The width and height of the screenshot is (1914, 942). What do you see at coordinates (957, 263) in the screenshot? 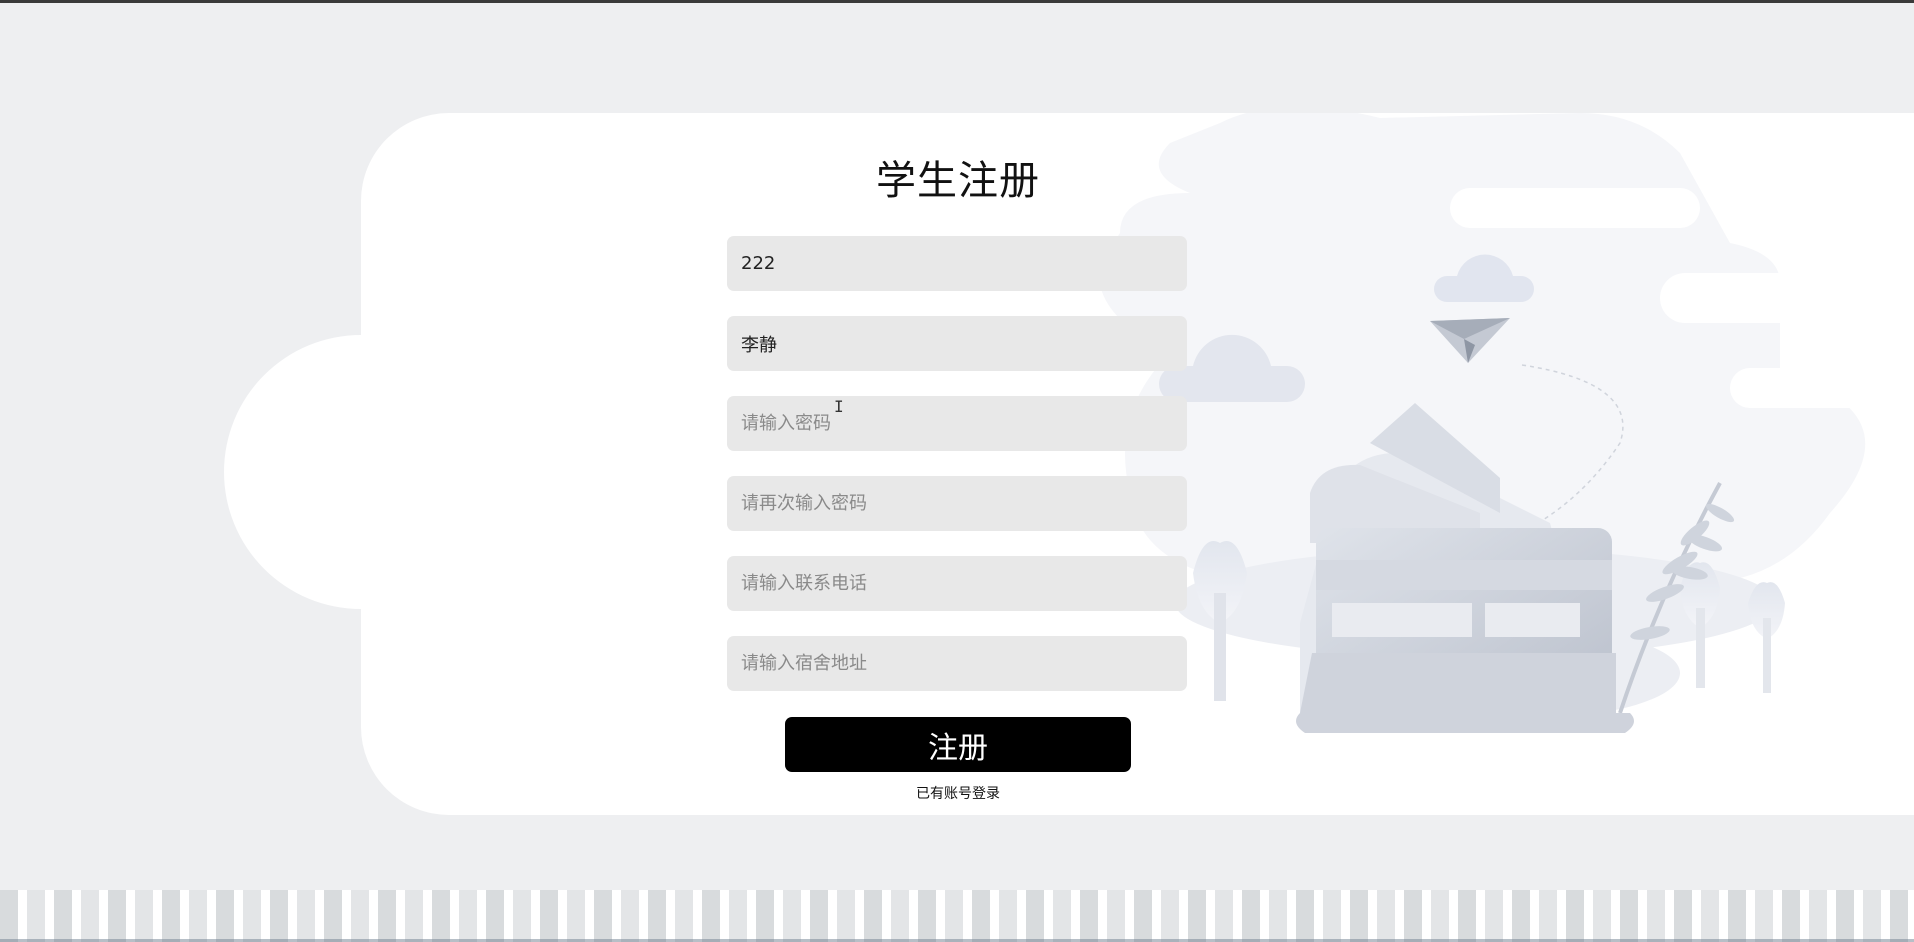
I see `student-id-field` at bounding box center [957, 263].